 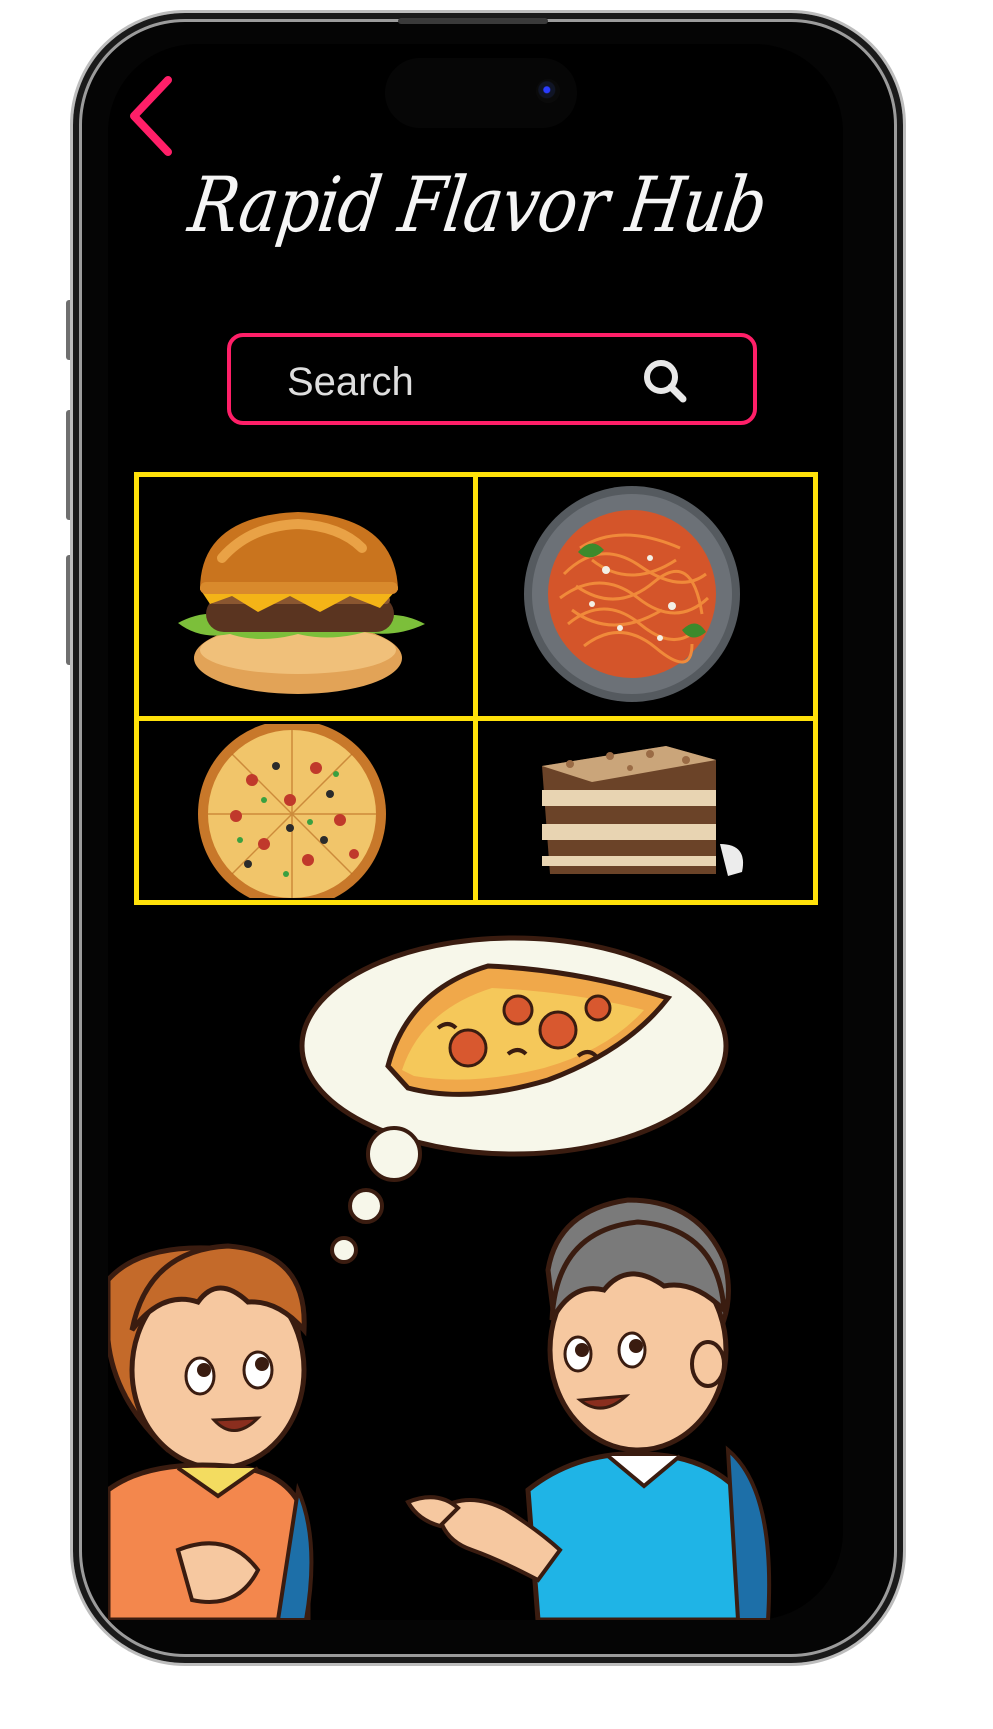 I want to click on food-item-cake, so click(x=644, y=811).